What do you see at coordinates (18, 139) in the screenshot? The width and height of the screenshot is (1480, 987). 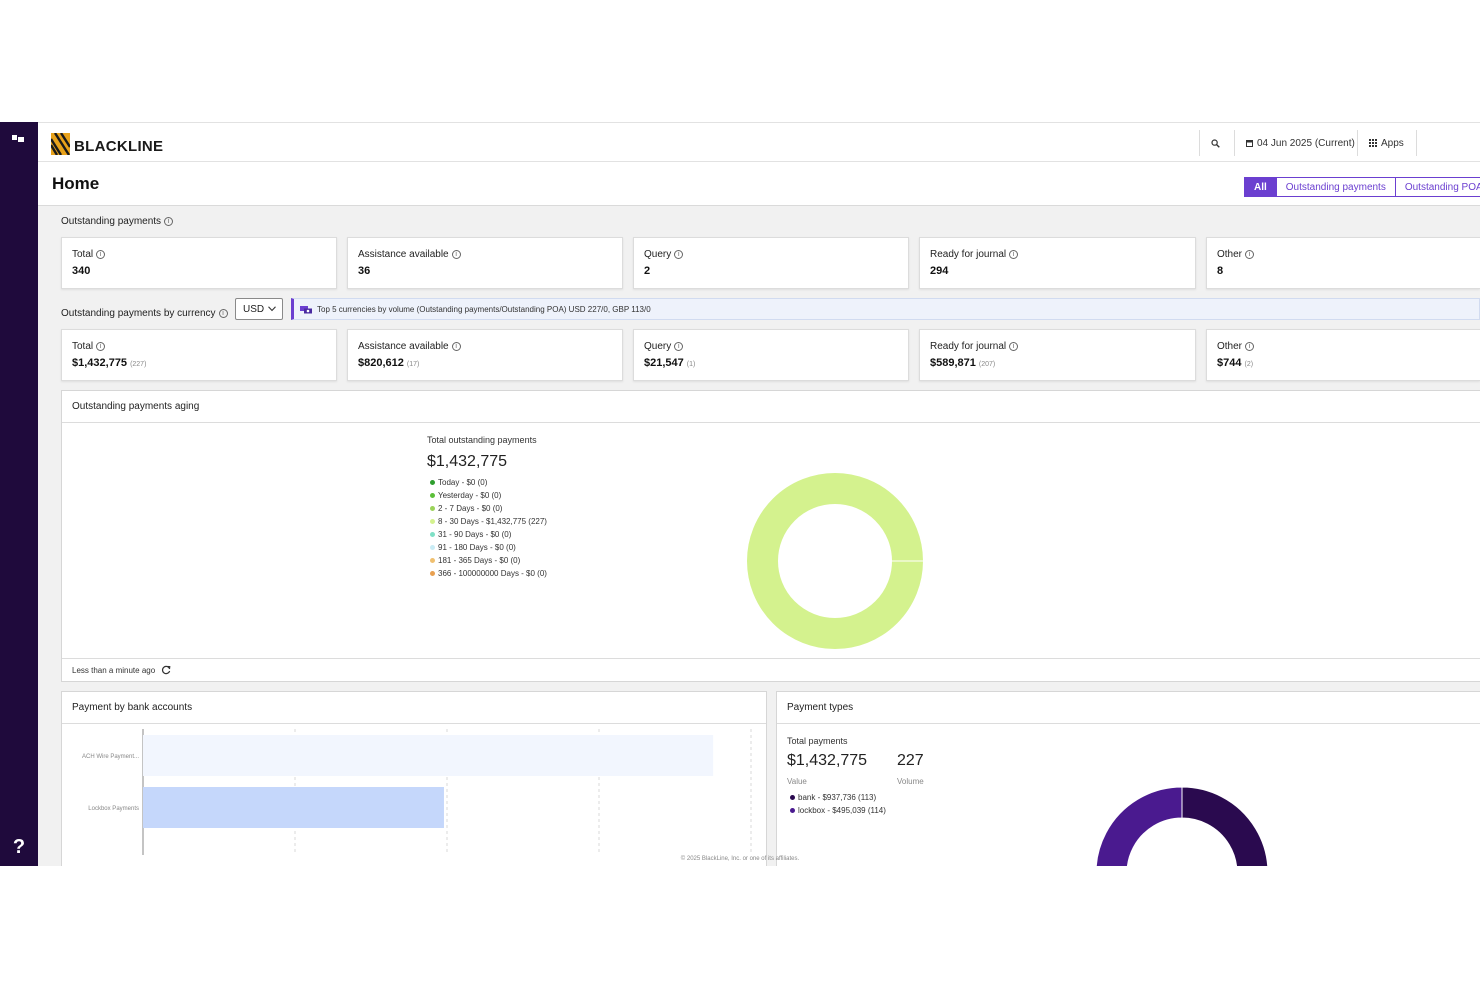 I see `flag-icon` at bounding box center [18, 139].